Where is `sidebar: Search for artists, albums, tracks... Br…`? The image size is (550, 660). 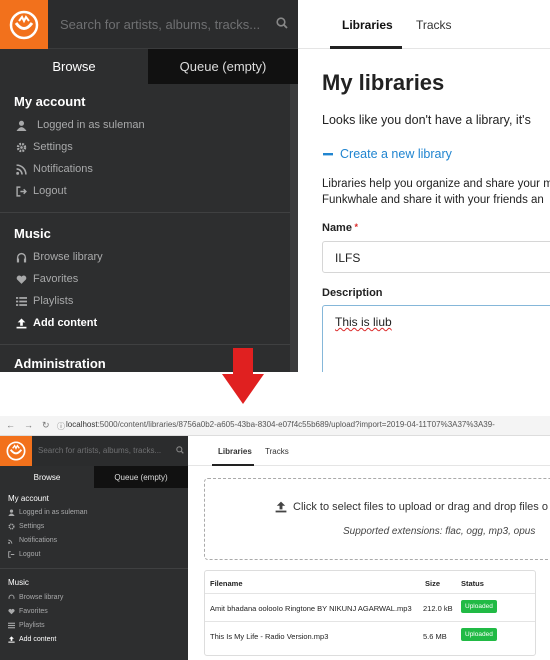 sidebar: Search for artists, albums, tracks... Br… is located at coordinates (94, 548).